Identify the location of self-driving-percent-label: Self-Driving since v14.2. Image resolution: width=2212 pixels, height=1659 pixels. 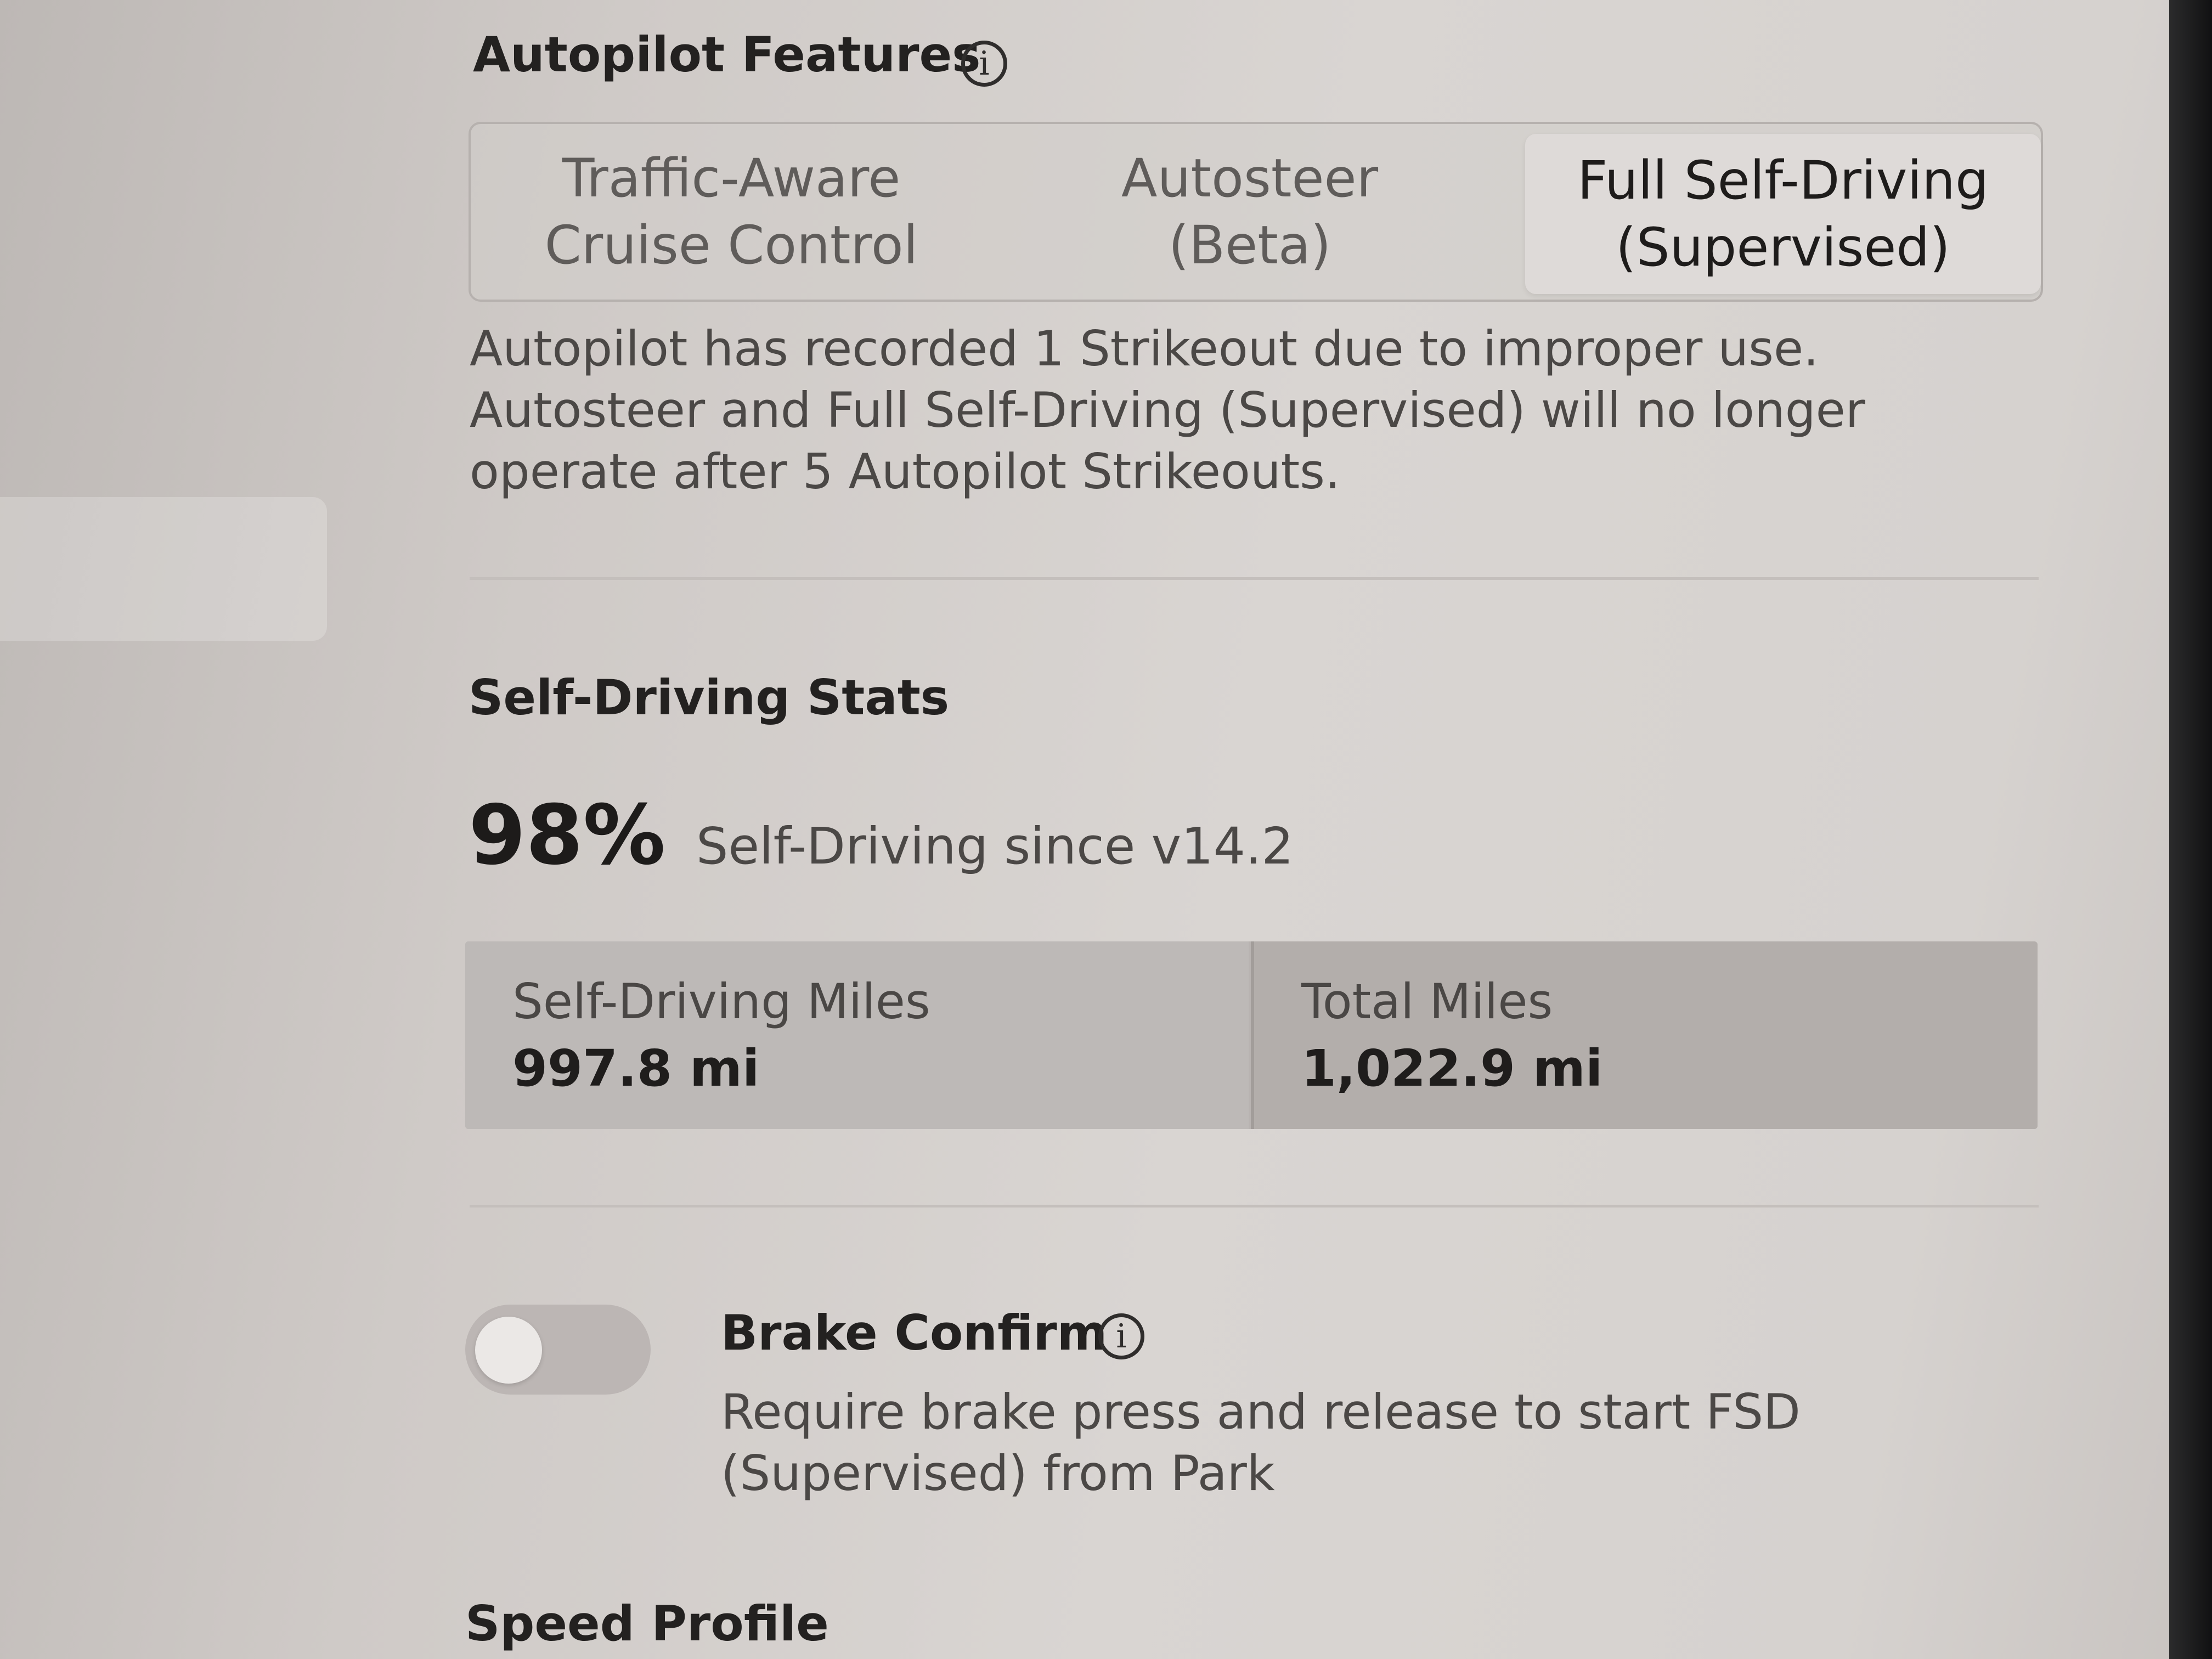
(995, 847).